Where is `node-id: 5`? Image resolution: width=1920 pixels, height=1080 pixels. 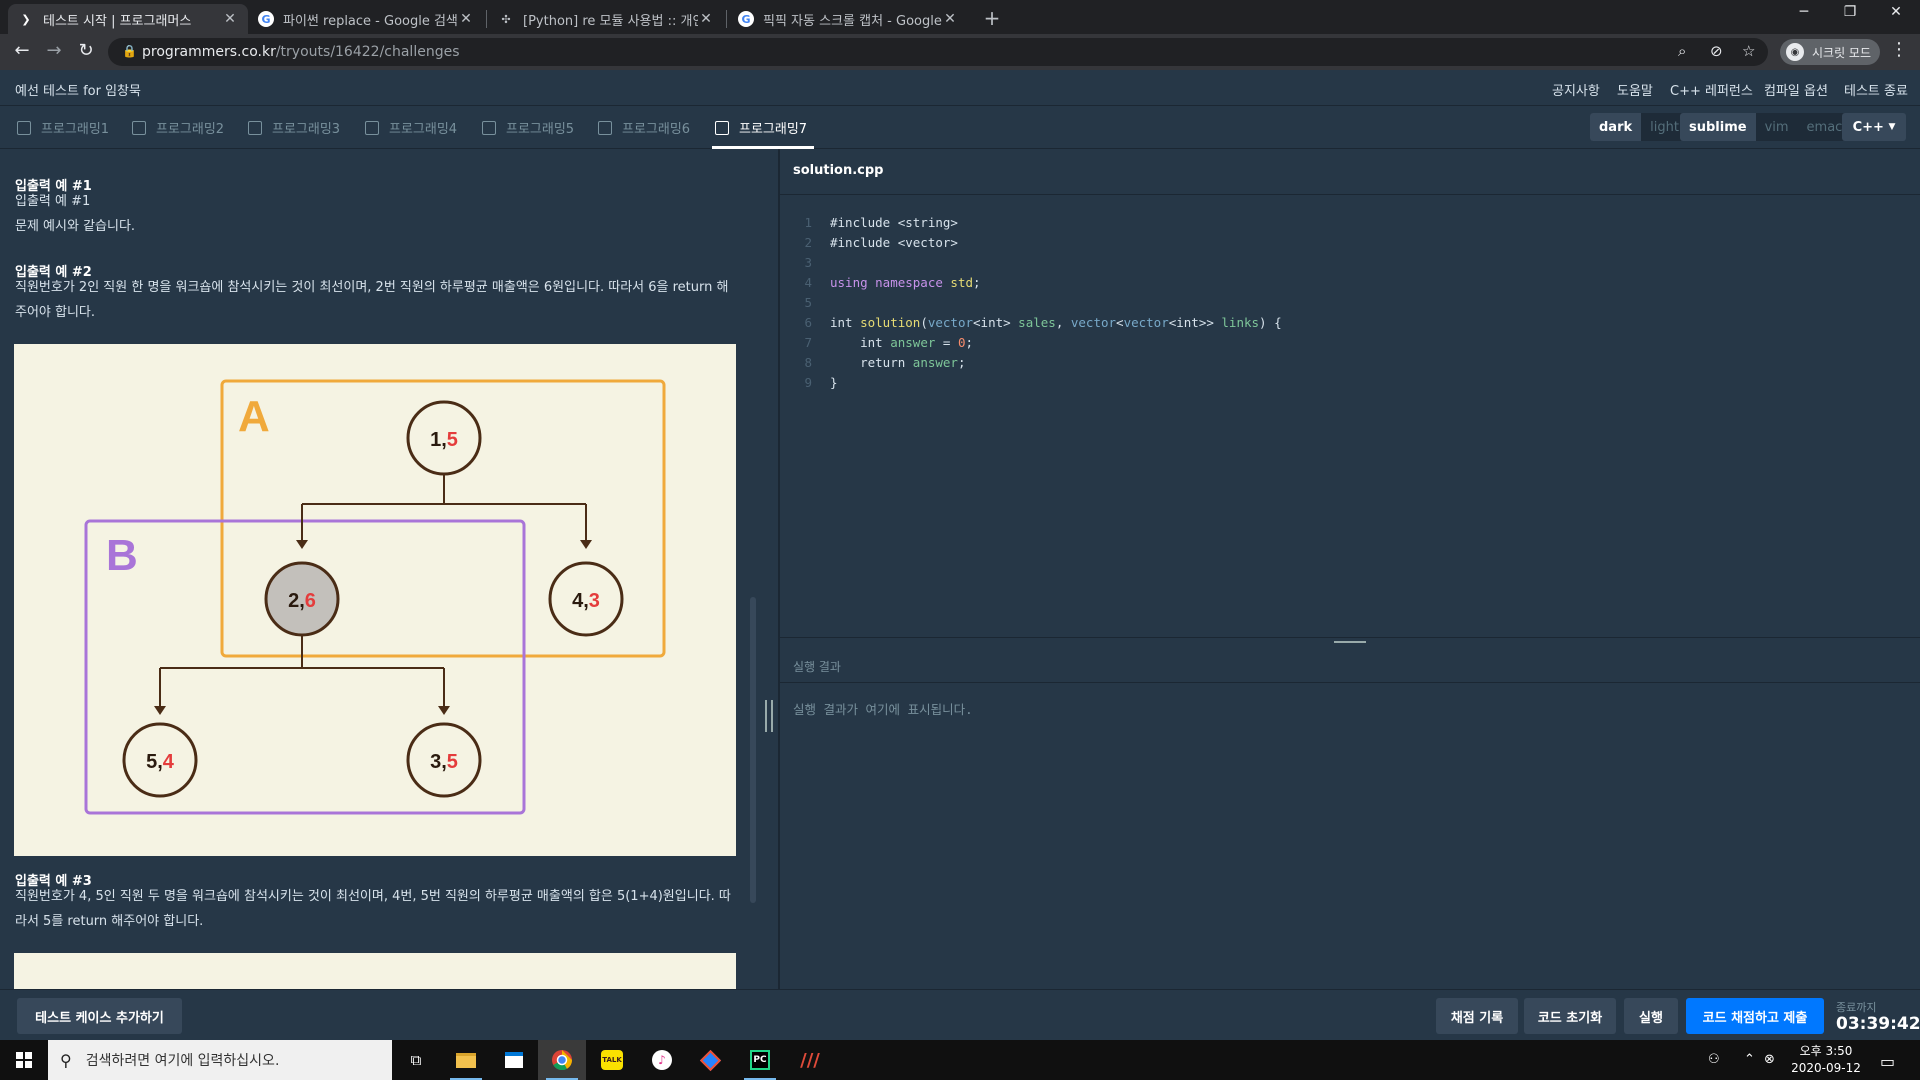 node-id: 5 is located at coordinates (151, 762).